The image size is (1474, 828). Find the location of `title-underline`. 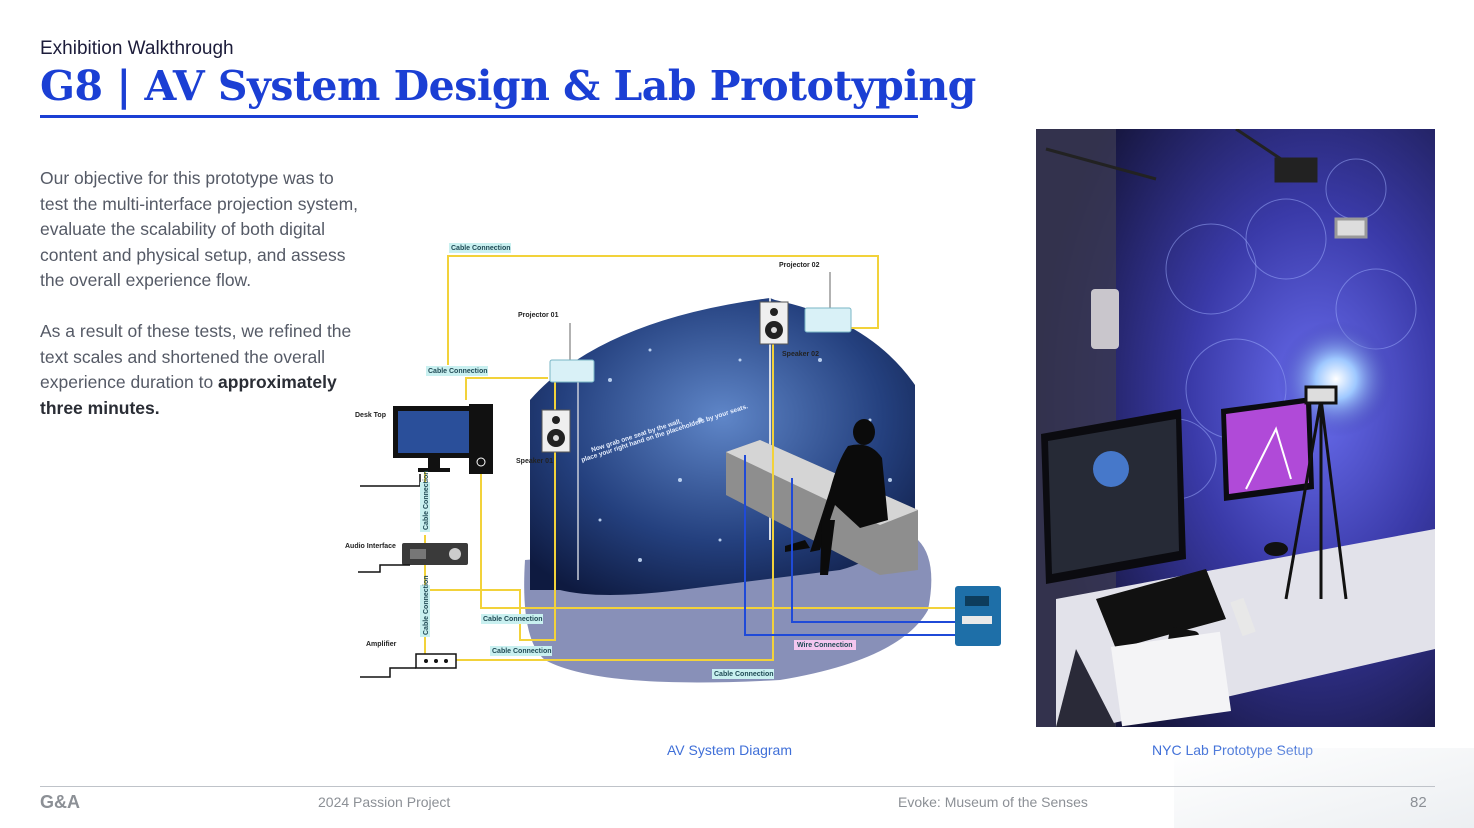

title-underline is located at coordinates (479, 116).